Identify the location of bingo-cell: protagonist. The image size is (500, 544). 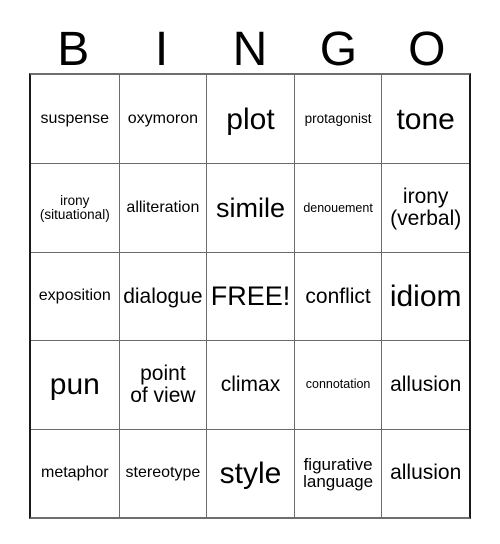
(337, 119).